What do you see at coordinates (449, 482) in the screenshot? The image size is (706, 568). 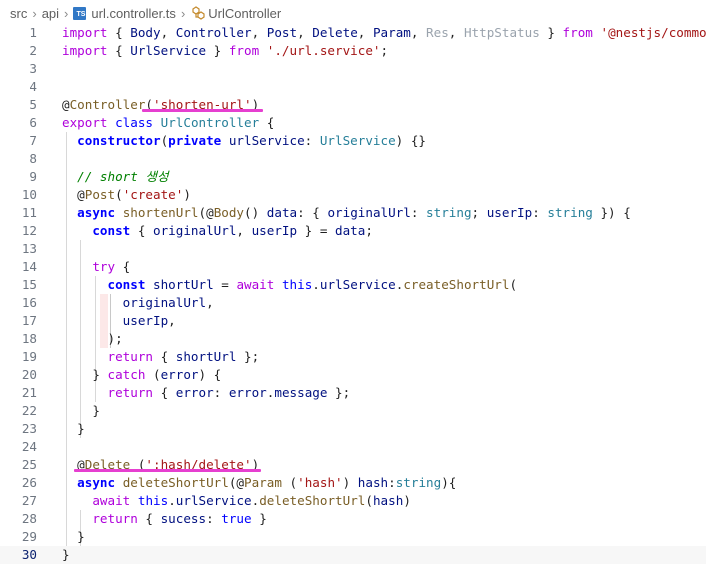 I see `code-token: ){` at bounding box center [449, 482].